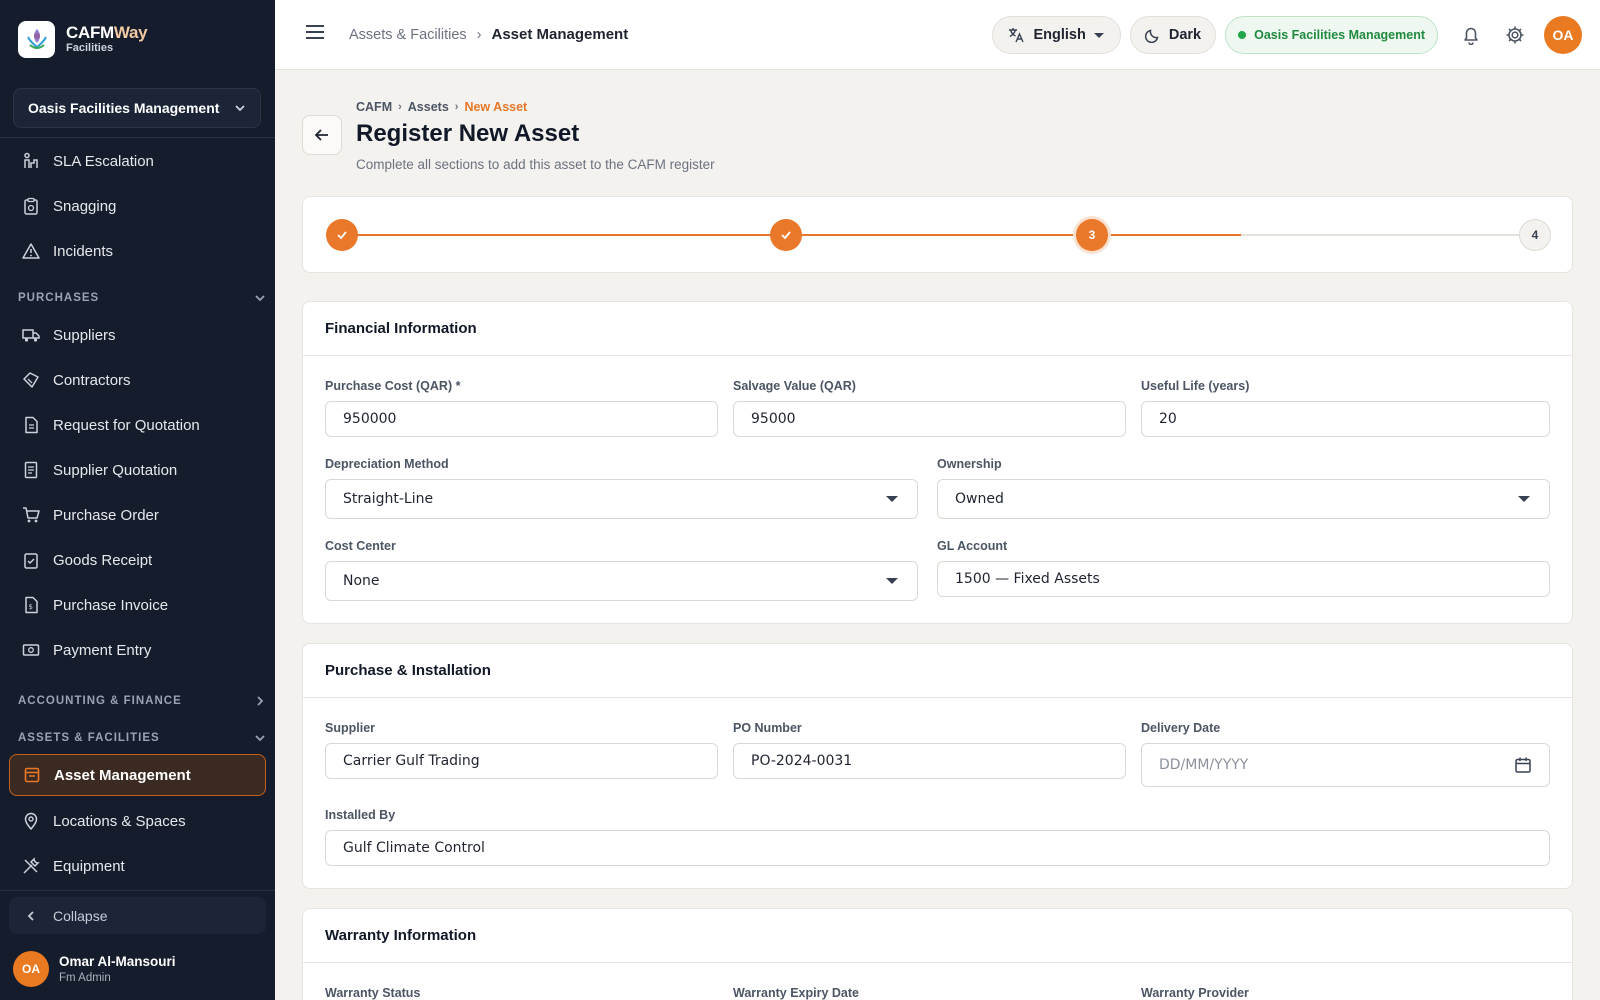 The width and height of the screenshot is (1600, 1000). I want to click on sidebar-item-label: Goods Receipt, so click(103, 560).